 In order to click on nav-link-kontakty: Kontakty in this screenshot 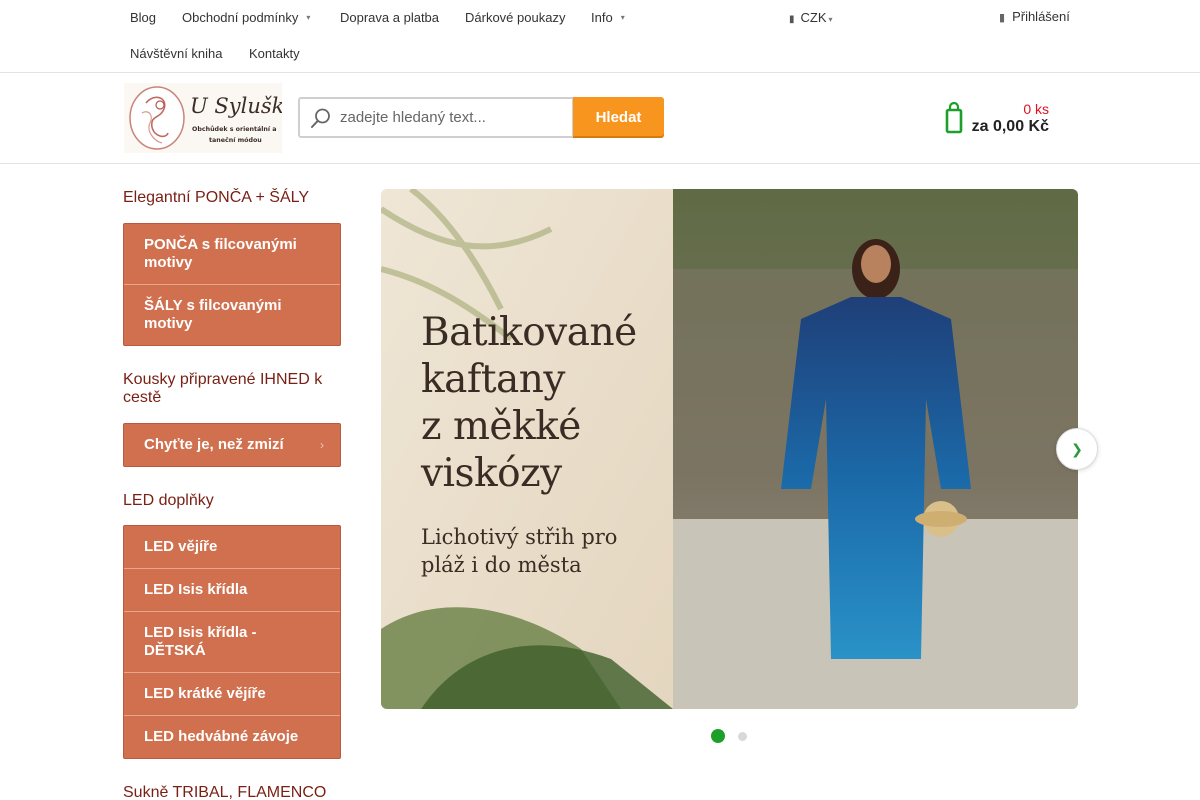, I will do `click(274, 53)`.